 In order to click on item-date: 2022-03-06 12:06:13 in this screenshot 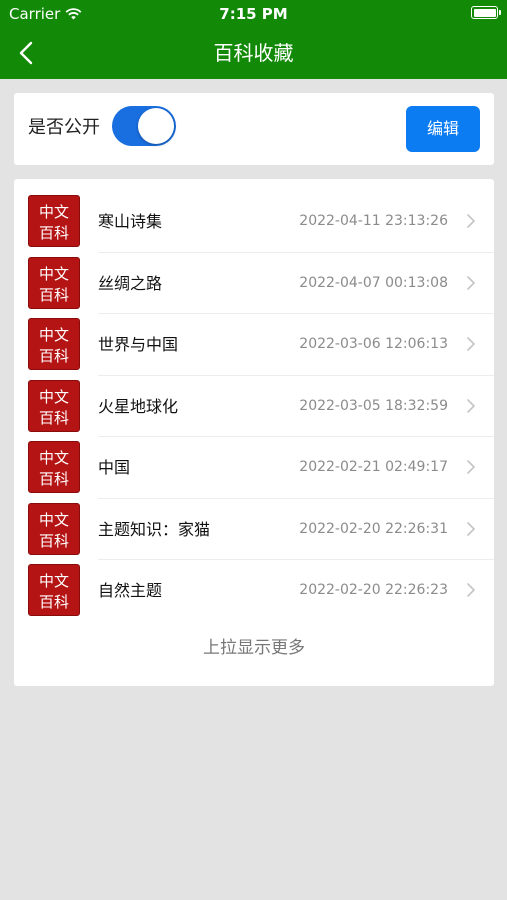, I will do `click(373, 344)`.